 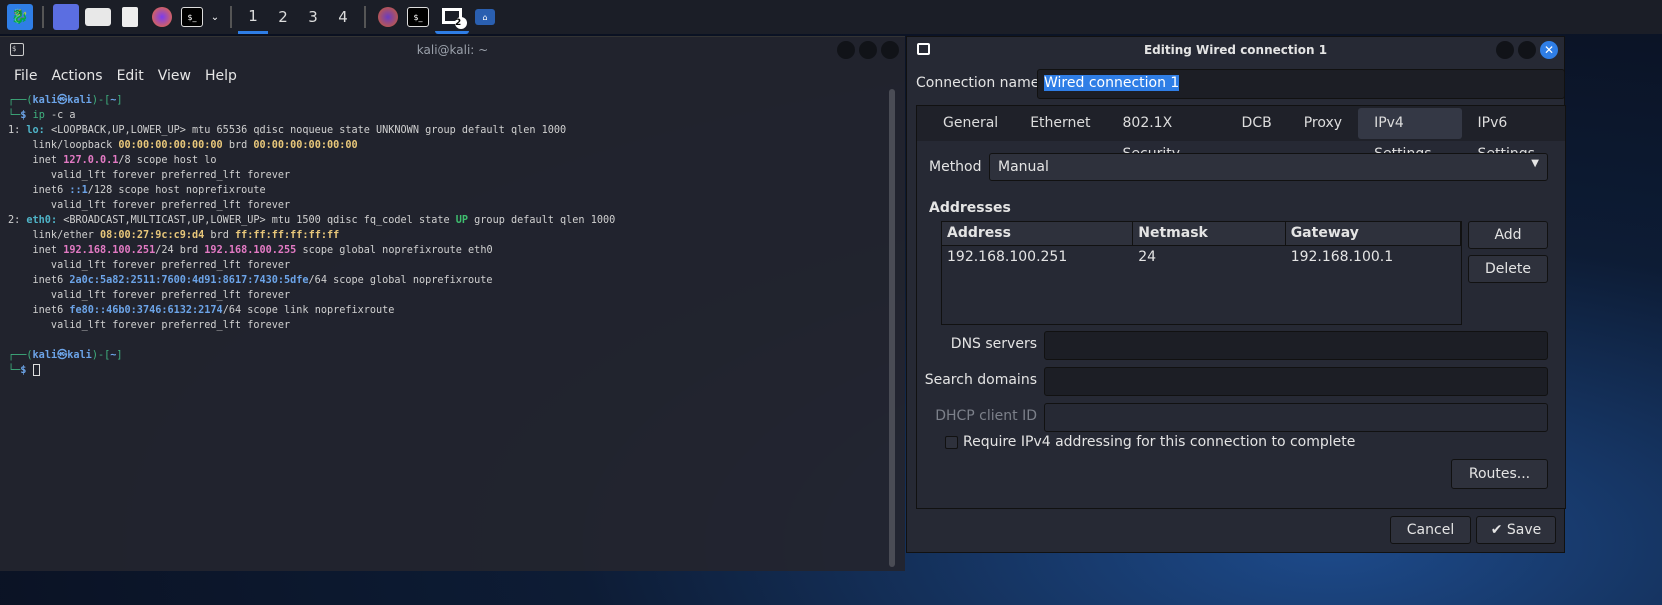 I want to click on taskbar: 🐉 $_ ⌄ 1 2 3 4 $_ 2 ⌂, so click(x=831, y=17).